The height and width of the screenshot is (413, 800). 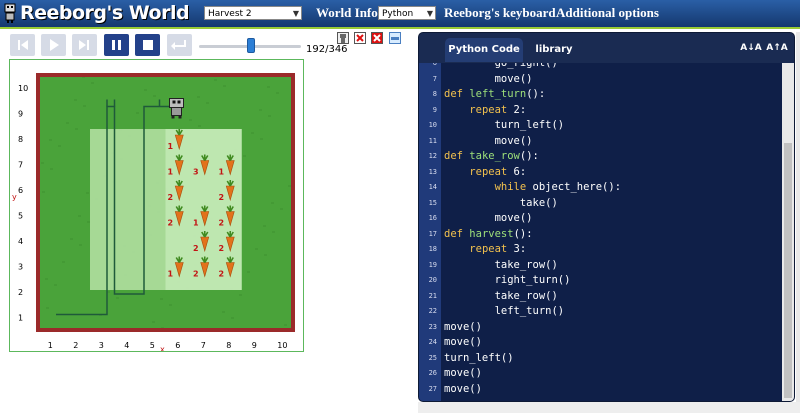 What do you see at coordinates (407, 13) in the screenshot?
I see `language-select: Python ▼` at bounding box center [407, 13].